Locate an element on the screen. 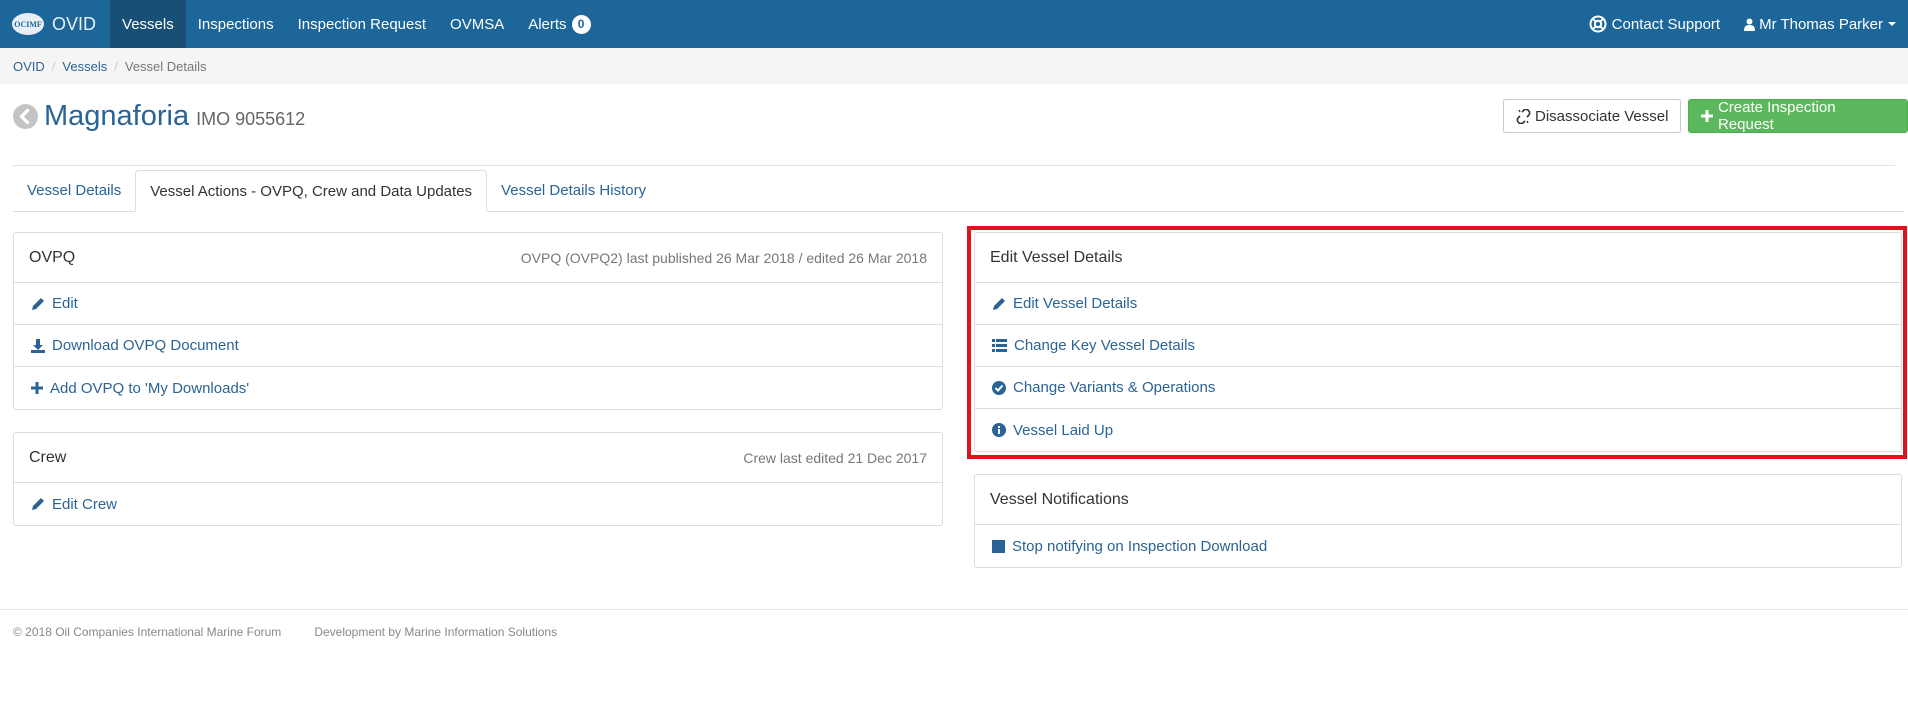 This screenshot has height=711, width=1908. breadcrumb: OVID / Vessels / Vessel Details is located at coordinates (954, 66).